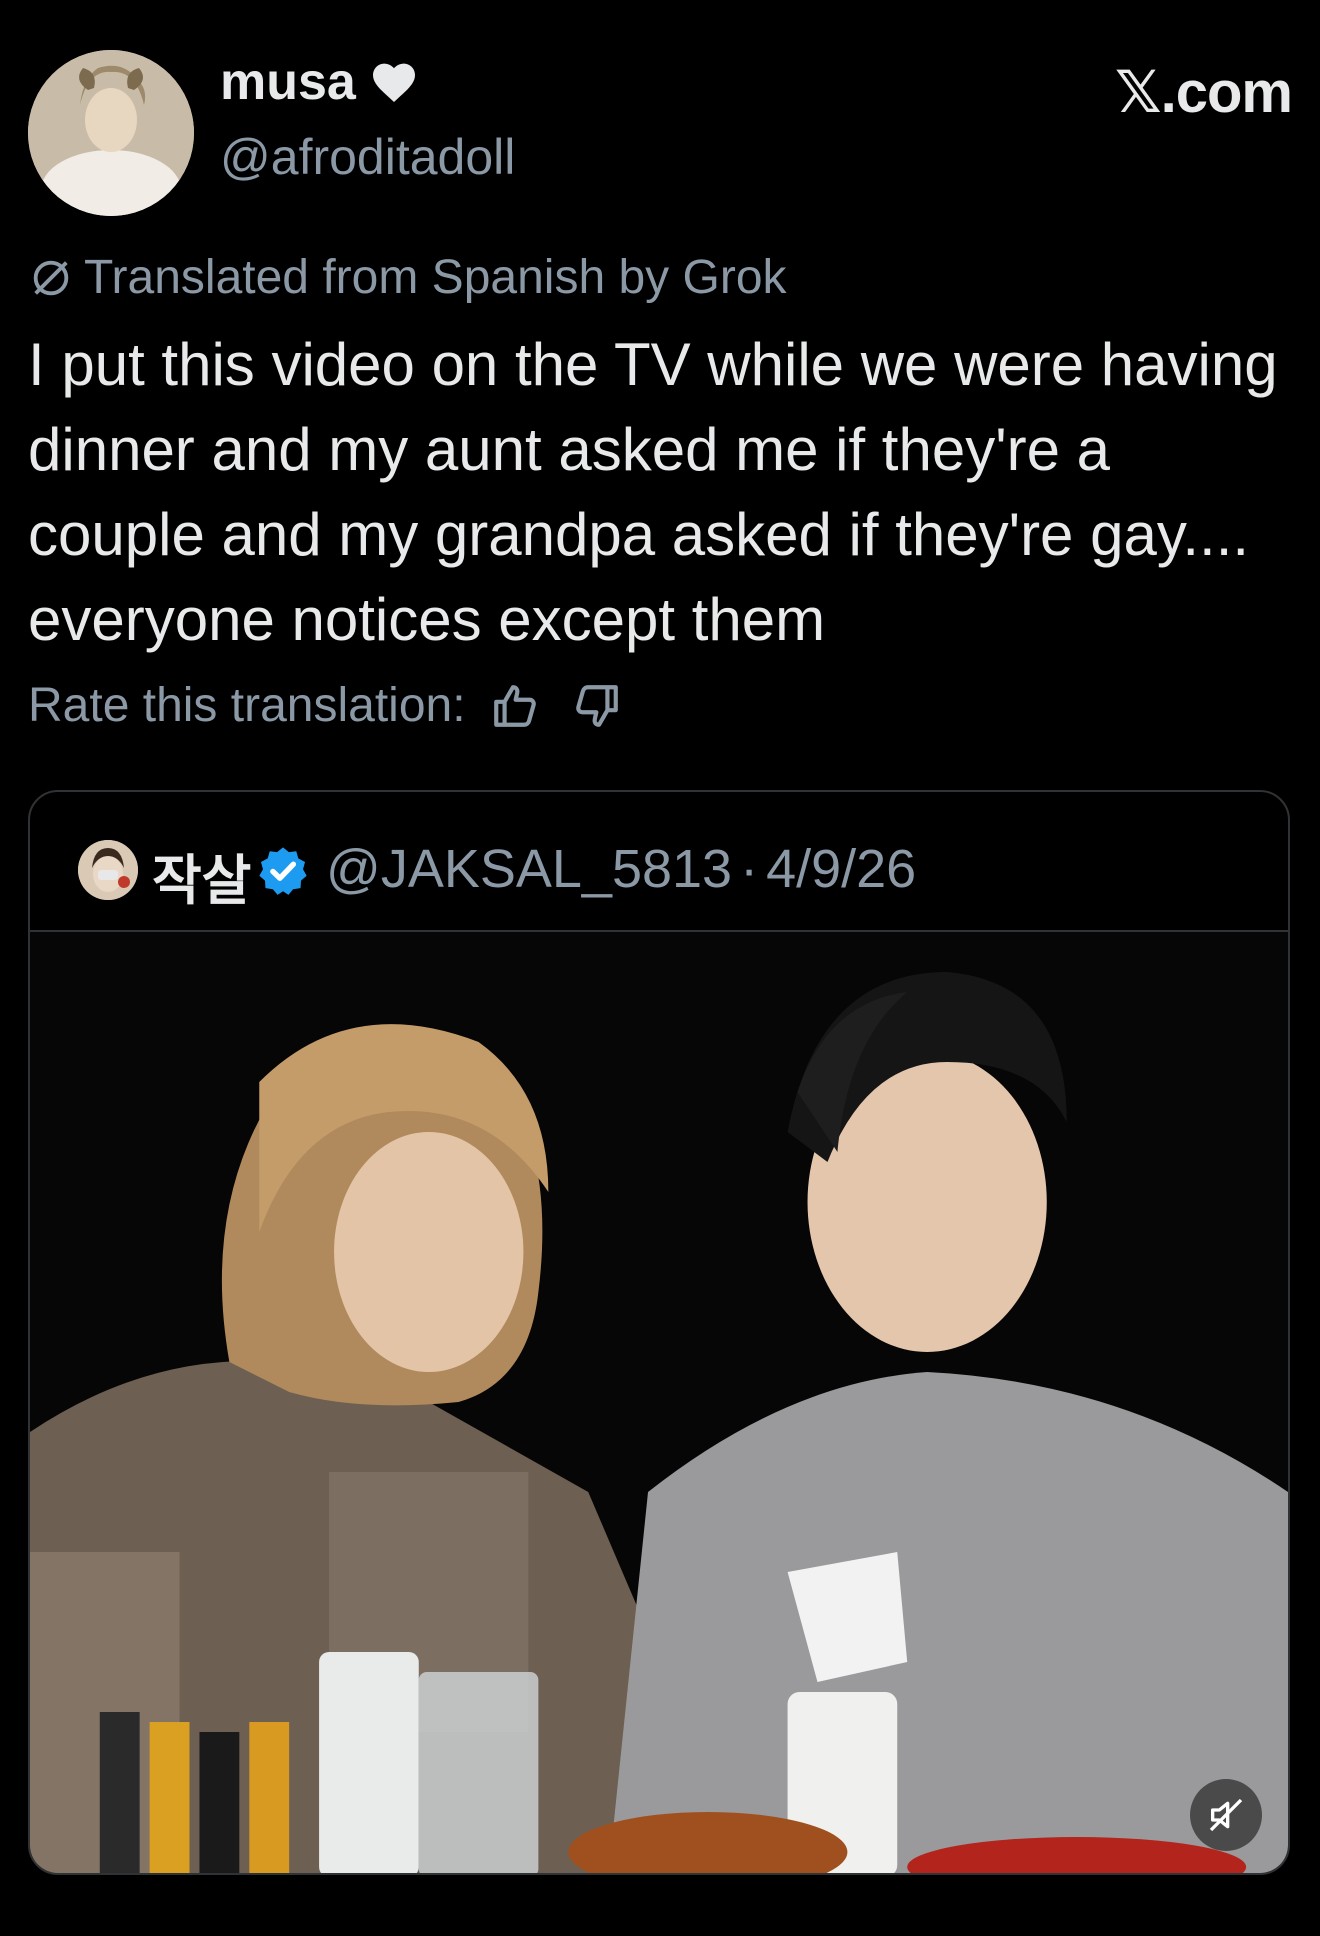 The image size is (1320, 1936). I want to click on quoted-meta-row: @JAKSAL_5813 · 4/9/26, so click(621, 869).